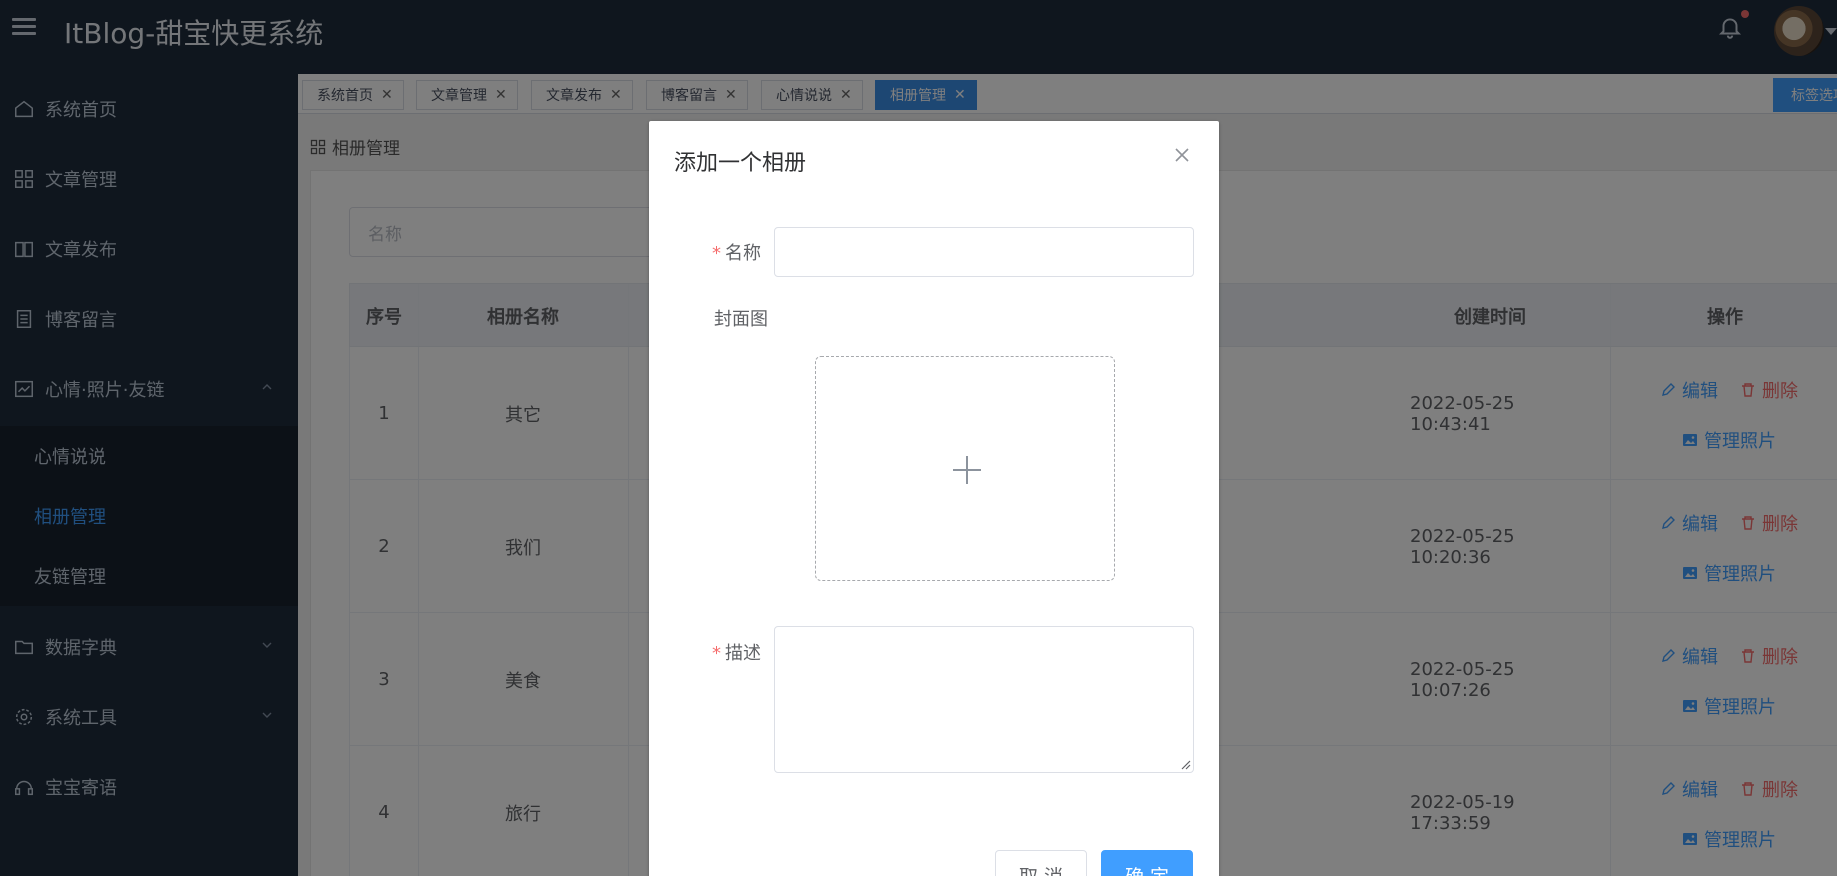  Describe the element at coordinates (1182, 155) in the screenshot. I see `close-icon` at that location.